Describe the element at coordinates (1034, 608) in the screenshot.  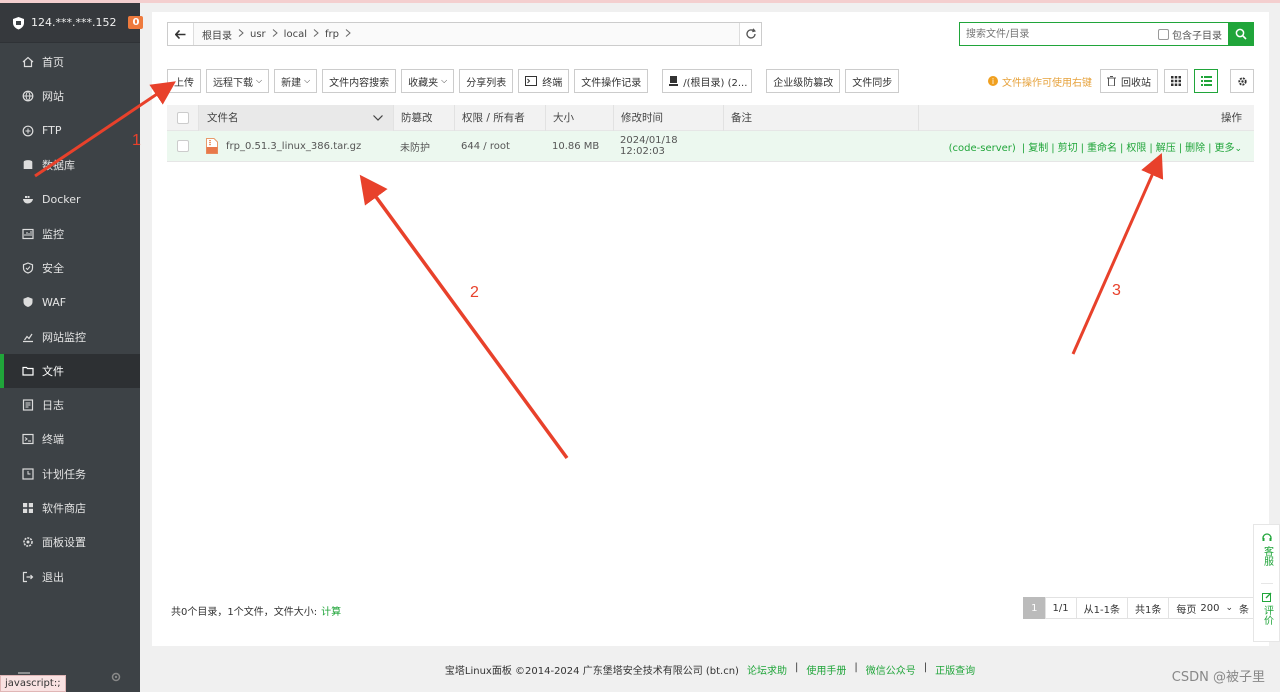
I see `page-current: 1` at that location.